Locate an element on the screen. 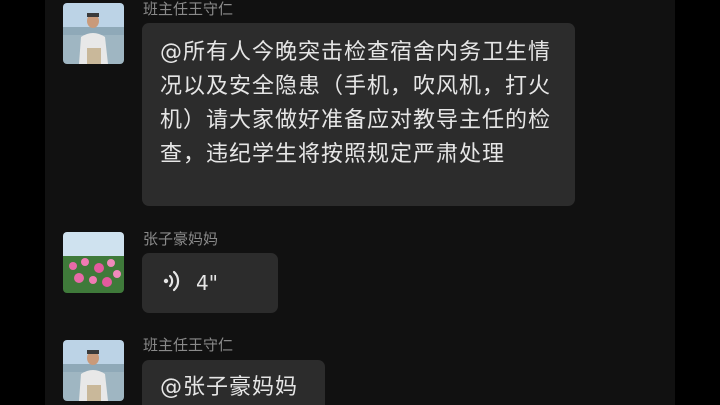 The height and width of the screenshot is (405, 720). voice-duration: 4" is located at coordinates (207, 283).